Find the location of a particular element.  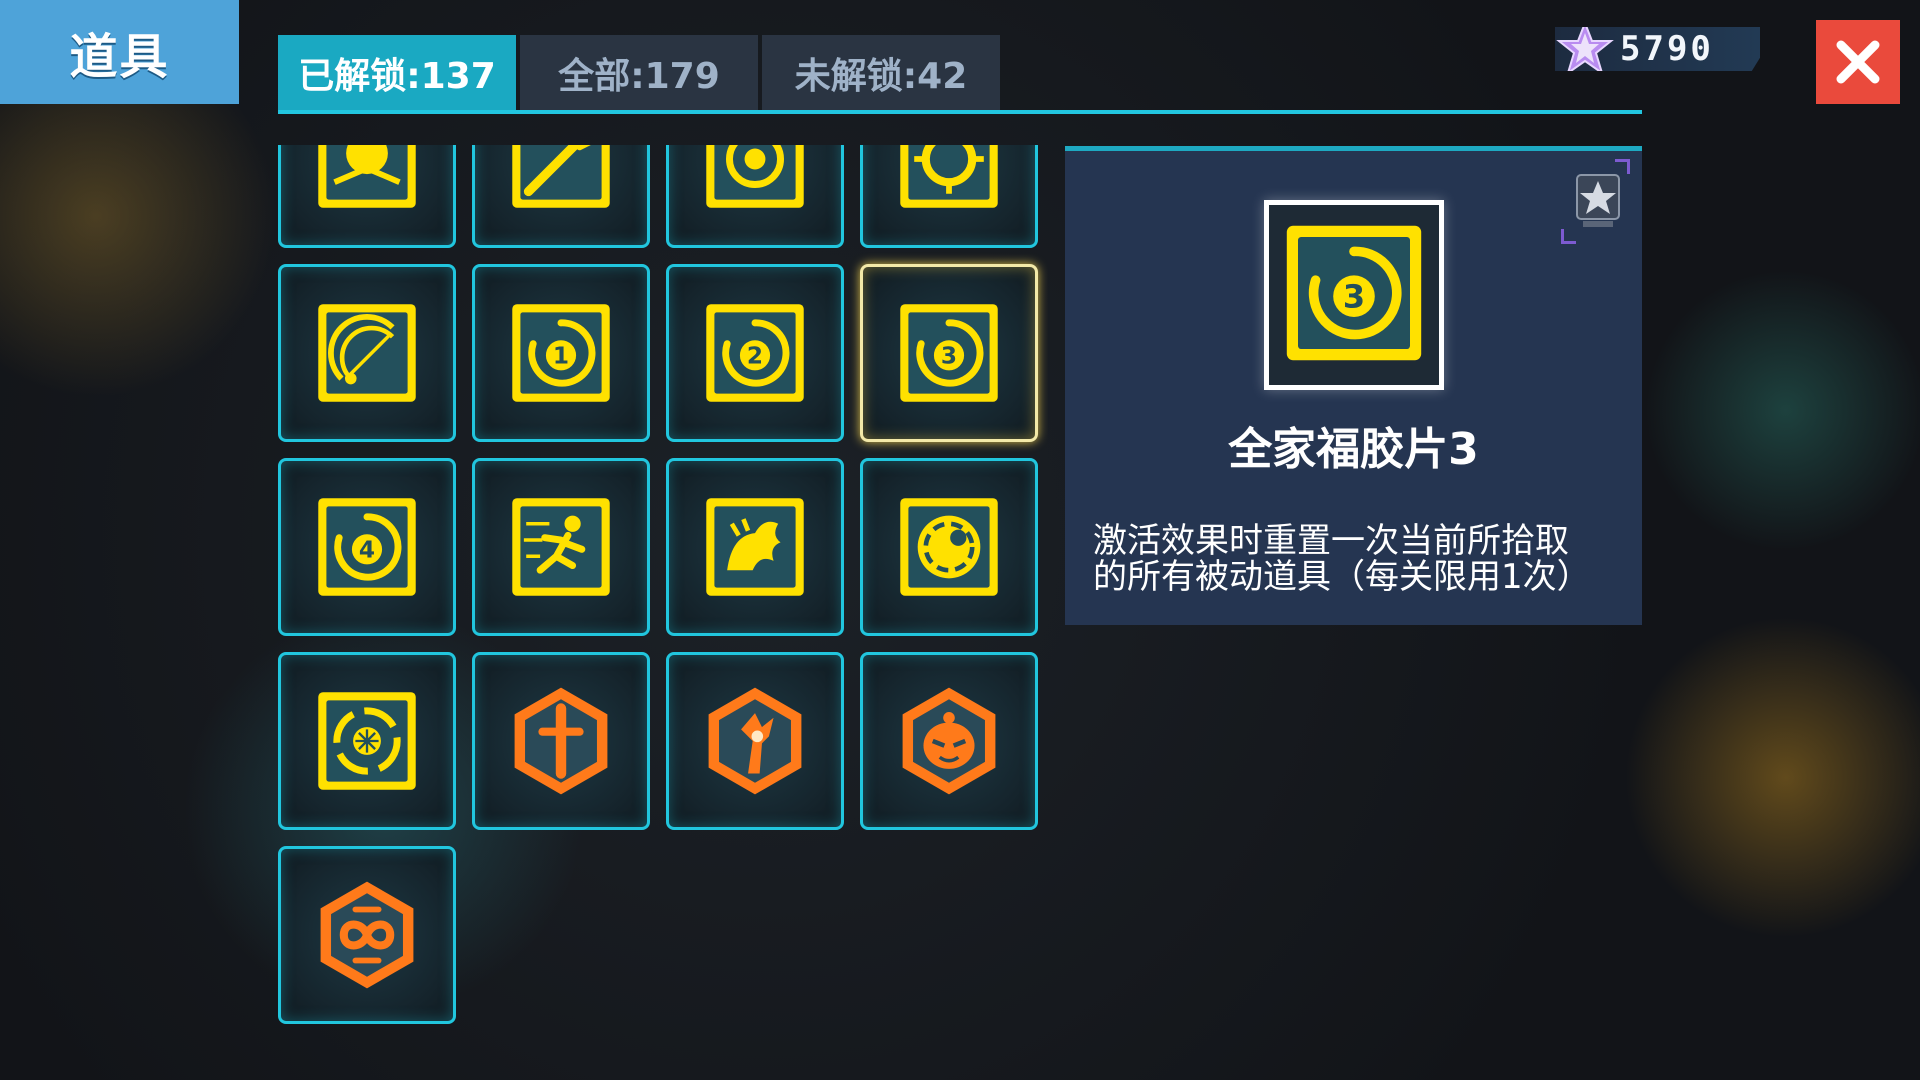

silver-star-badge-icon is located at coordinates (1598, 201).